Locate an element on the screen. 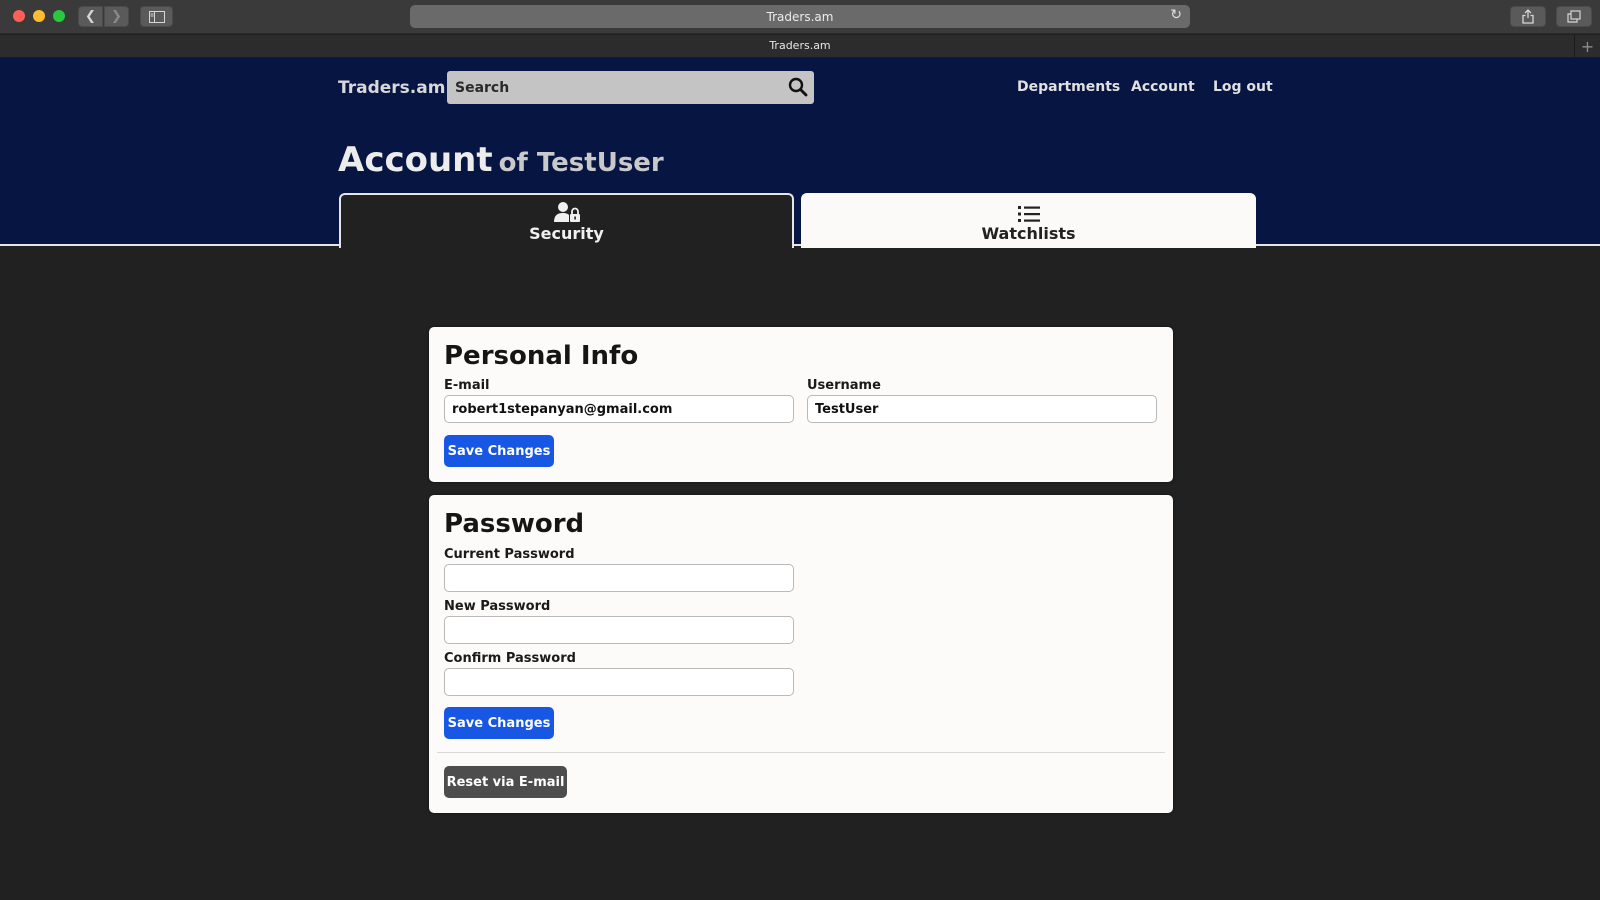 The width and height of the screenshot is (1600, 900). user-lock-icon is located at coordinates (566, 212).